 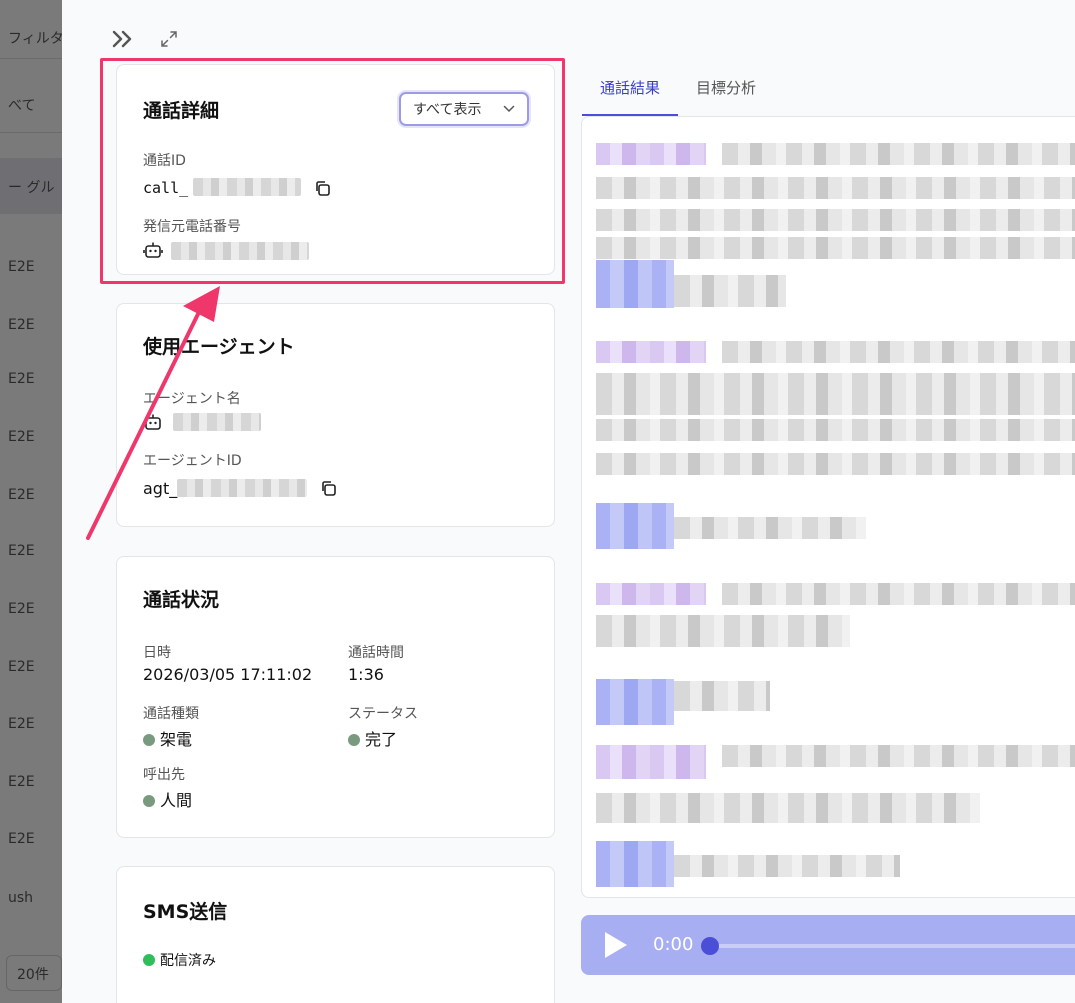 What do you see at coordinates (188, 961) in the screenshot?
I see `sms-status-text: 配信済み` at bounding box center [188, 961].